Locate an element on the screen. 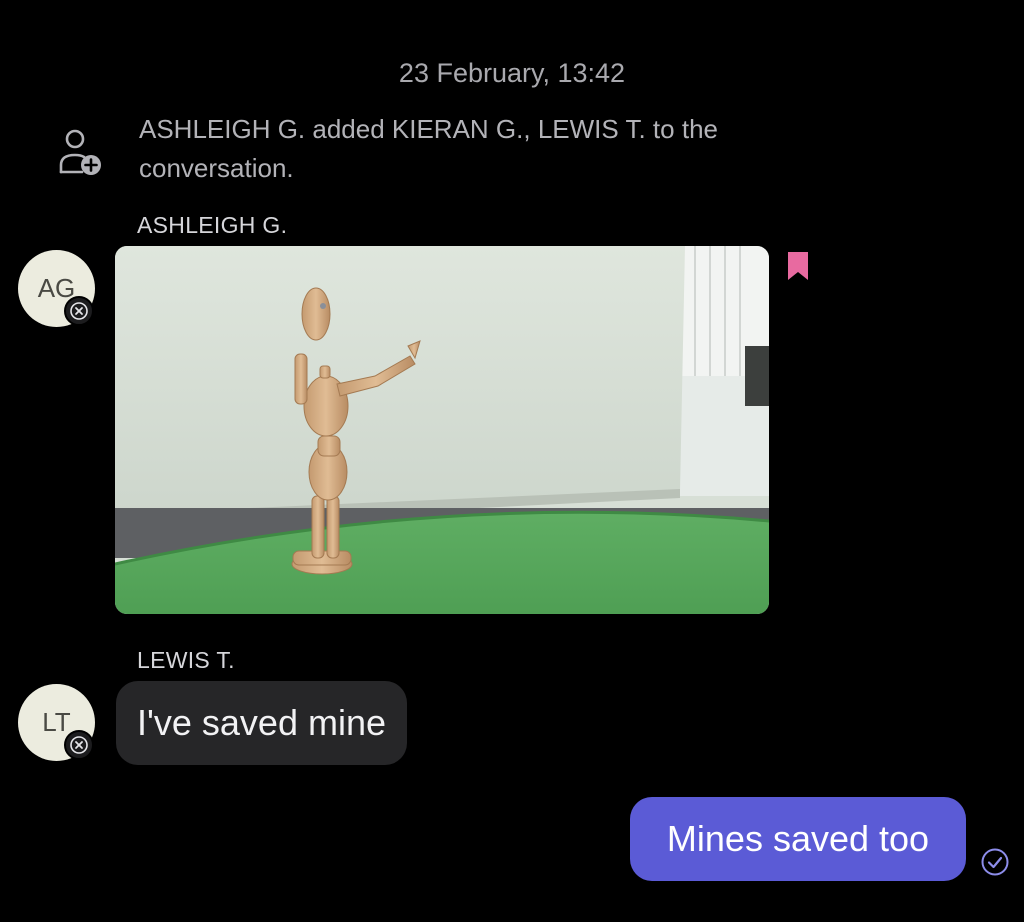  bookmark-icon is located at coordinates (798, 266).